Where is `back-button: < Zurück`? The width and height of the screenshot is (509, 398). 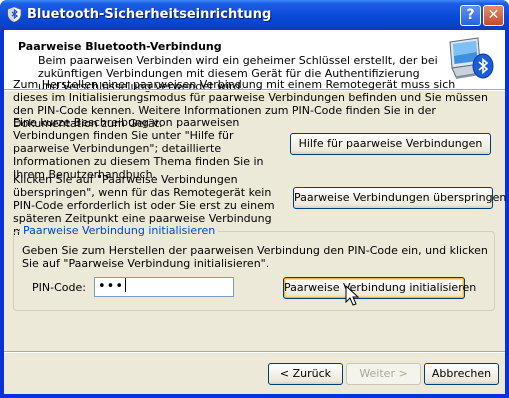 back-button: < Zurück is located at coordinates (305, 374).